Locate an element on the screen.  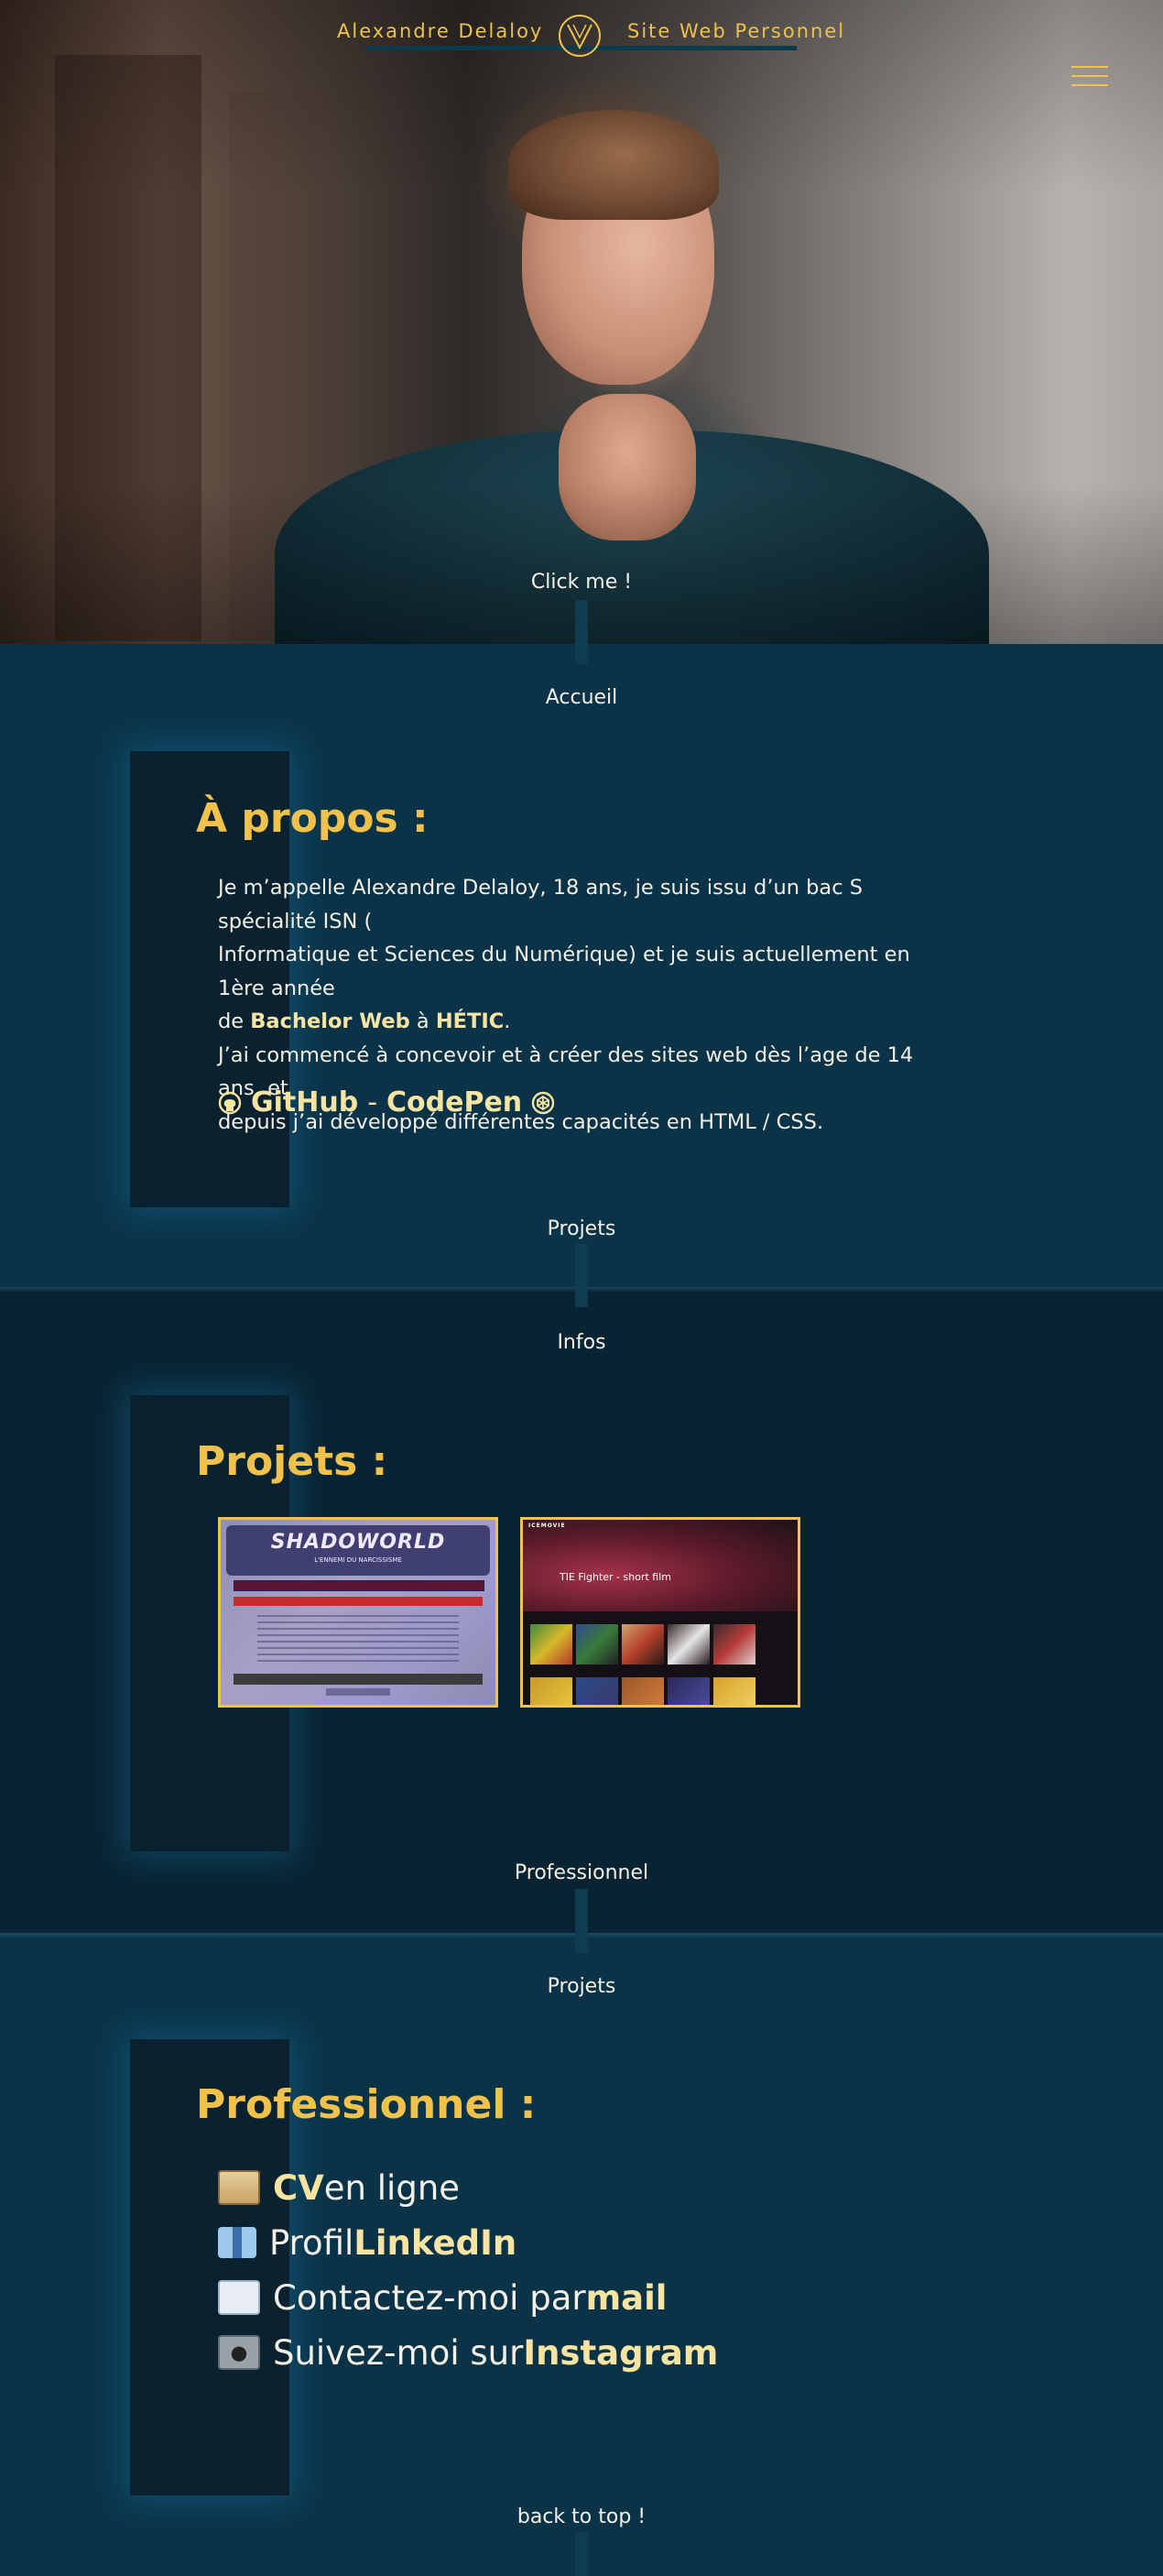
thumbnail-footer-bar is located at coordinates (358, 1680).